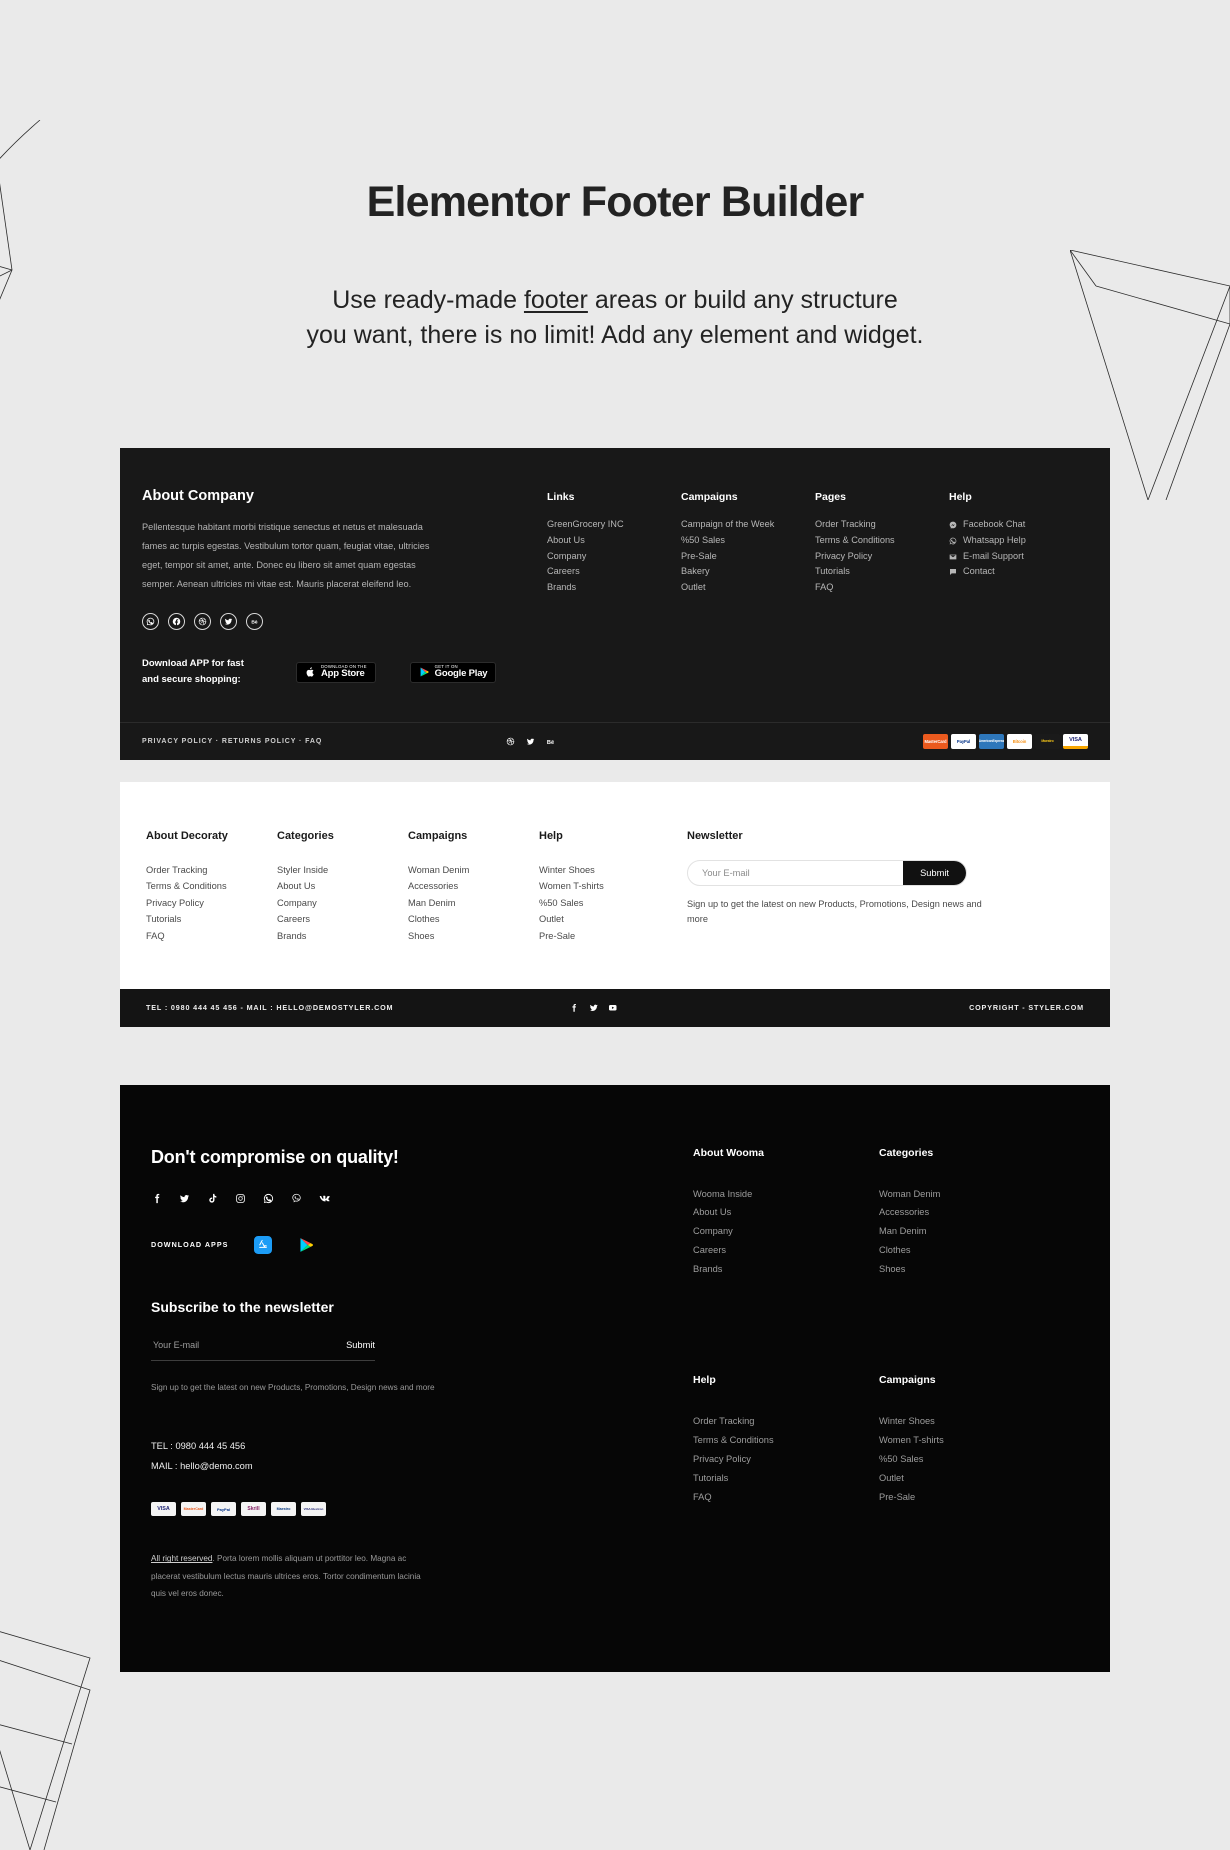 This screenshot has width=1230, height=1850. I want to click on tiktok-icon, so click(212, 1198).